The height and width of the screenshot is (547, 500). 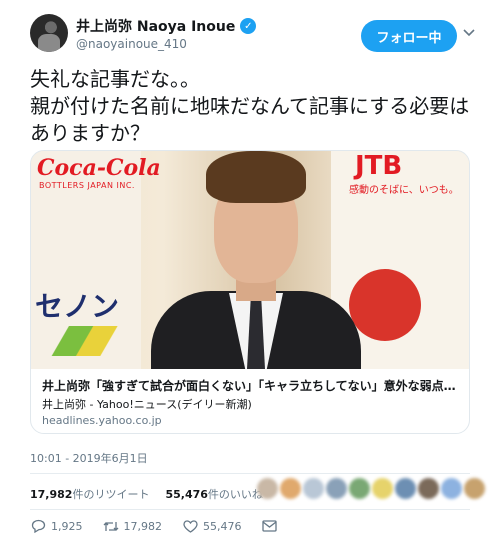 What do you see at coordinates (248, 26) in the screenshot?
I see `verified-badge-icon: ✓` at bounding box center [248, 26].